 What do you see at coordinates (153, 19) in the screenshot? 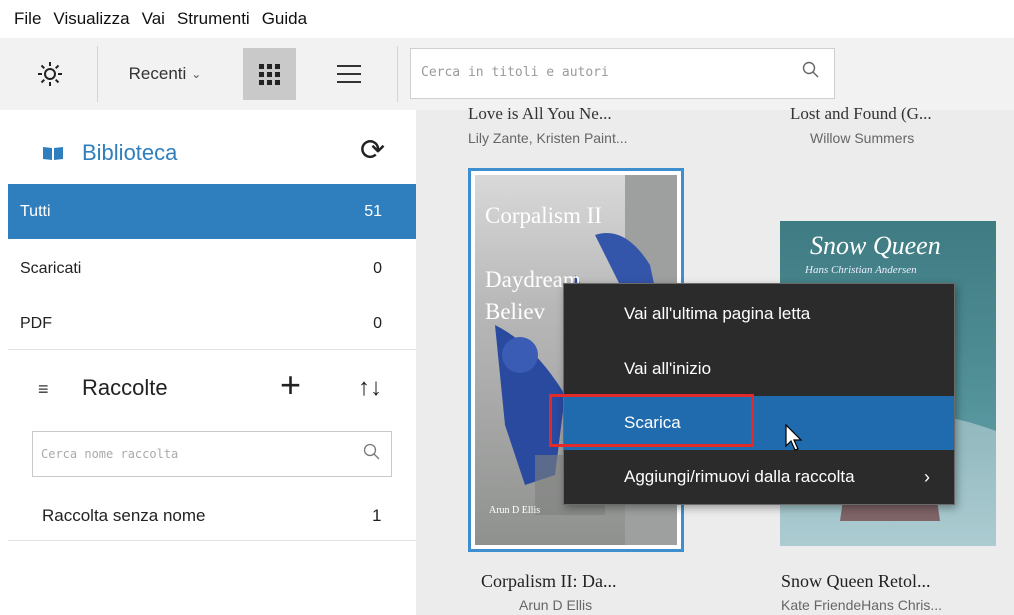
I see `menu-go: Vai` at bounding box center [153, 19].